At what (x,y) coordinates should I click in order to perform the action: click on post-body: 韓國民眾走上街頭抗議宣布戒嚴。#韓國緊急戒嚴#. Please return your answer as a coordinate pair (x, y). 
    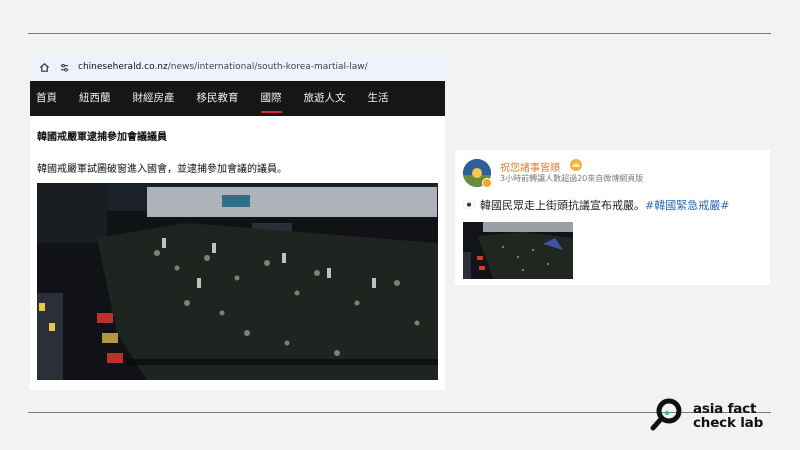
    Looking at the image, I should click on (595, 205).